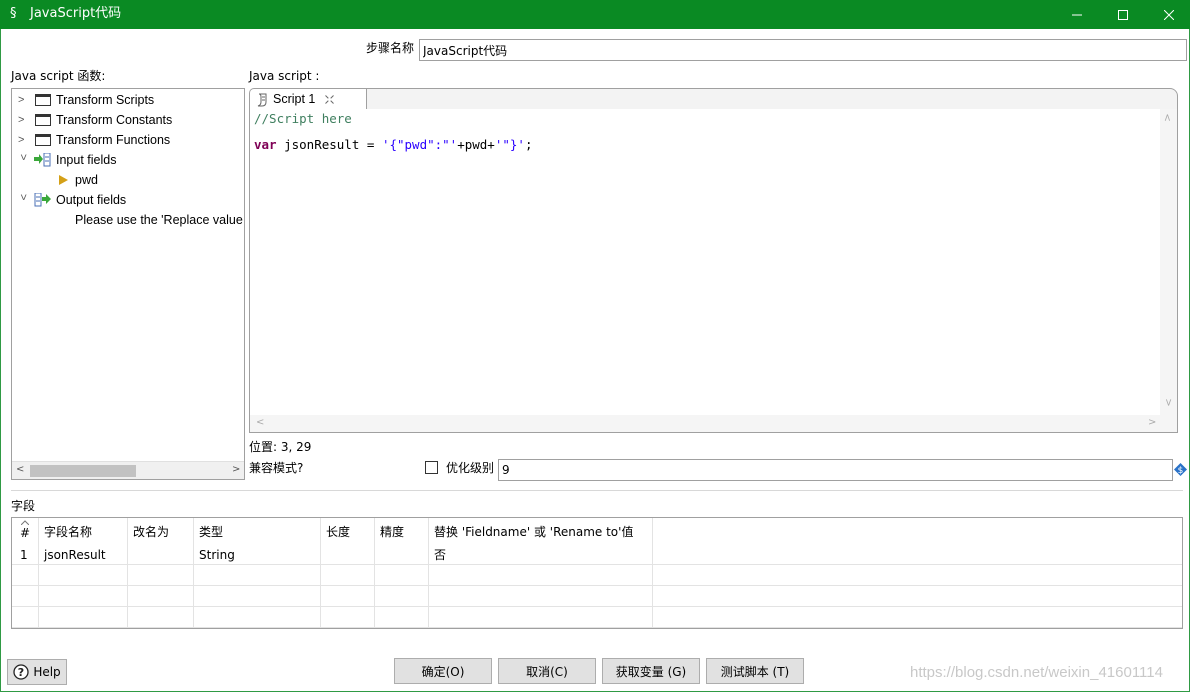  What do you see at coordinates (42, 160) in the screenshot?
I see `input-fields-icon` at bounding box center [42, 160].